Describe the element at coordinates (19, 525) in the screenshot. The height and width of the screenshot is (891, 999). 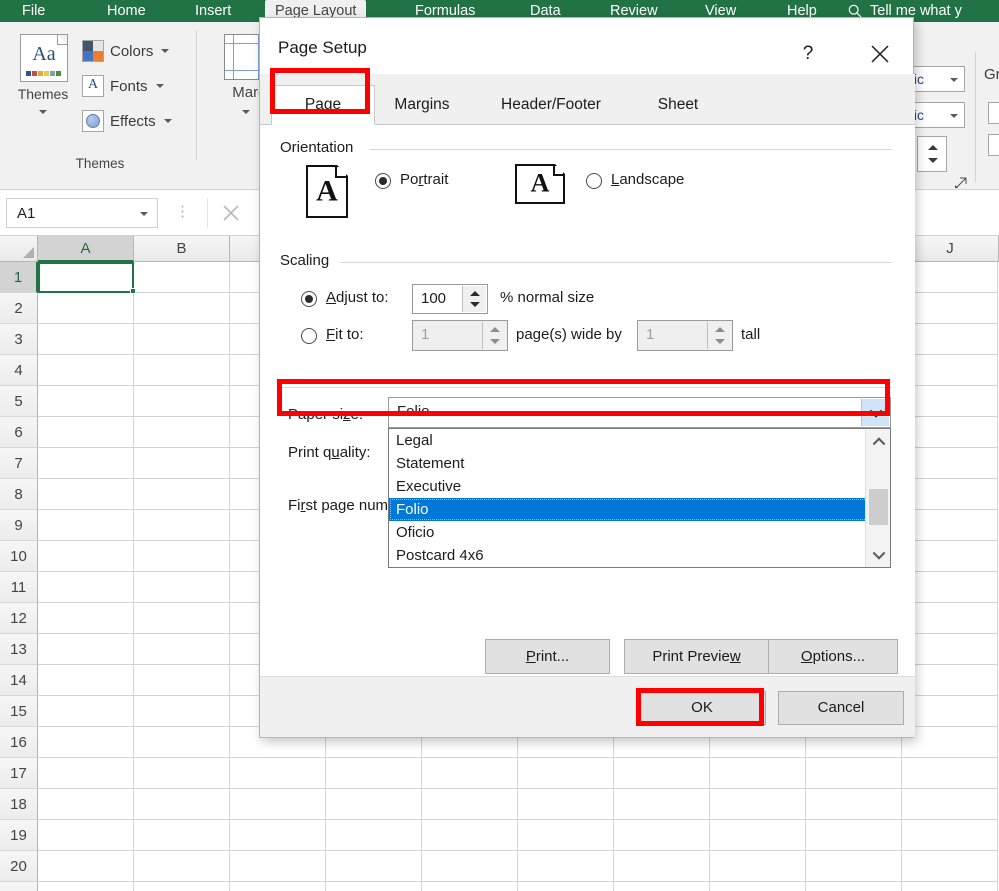
I see `row-header-9: 9` at that location.